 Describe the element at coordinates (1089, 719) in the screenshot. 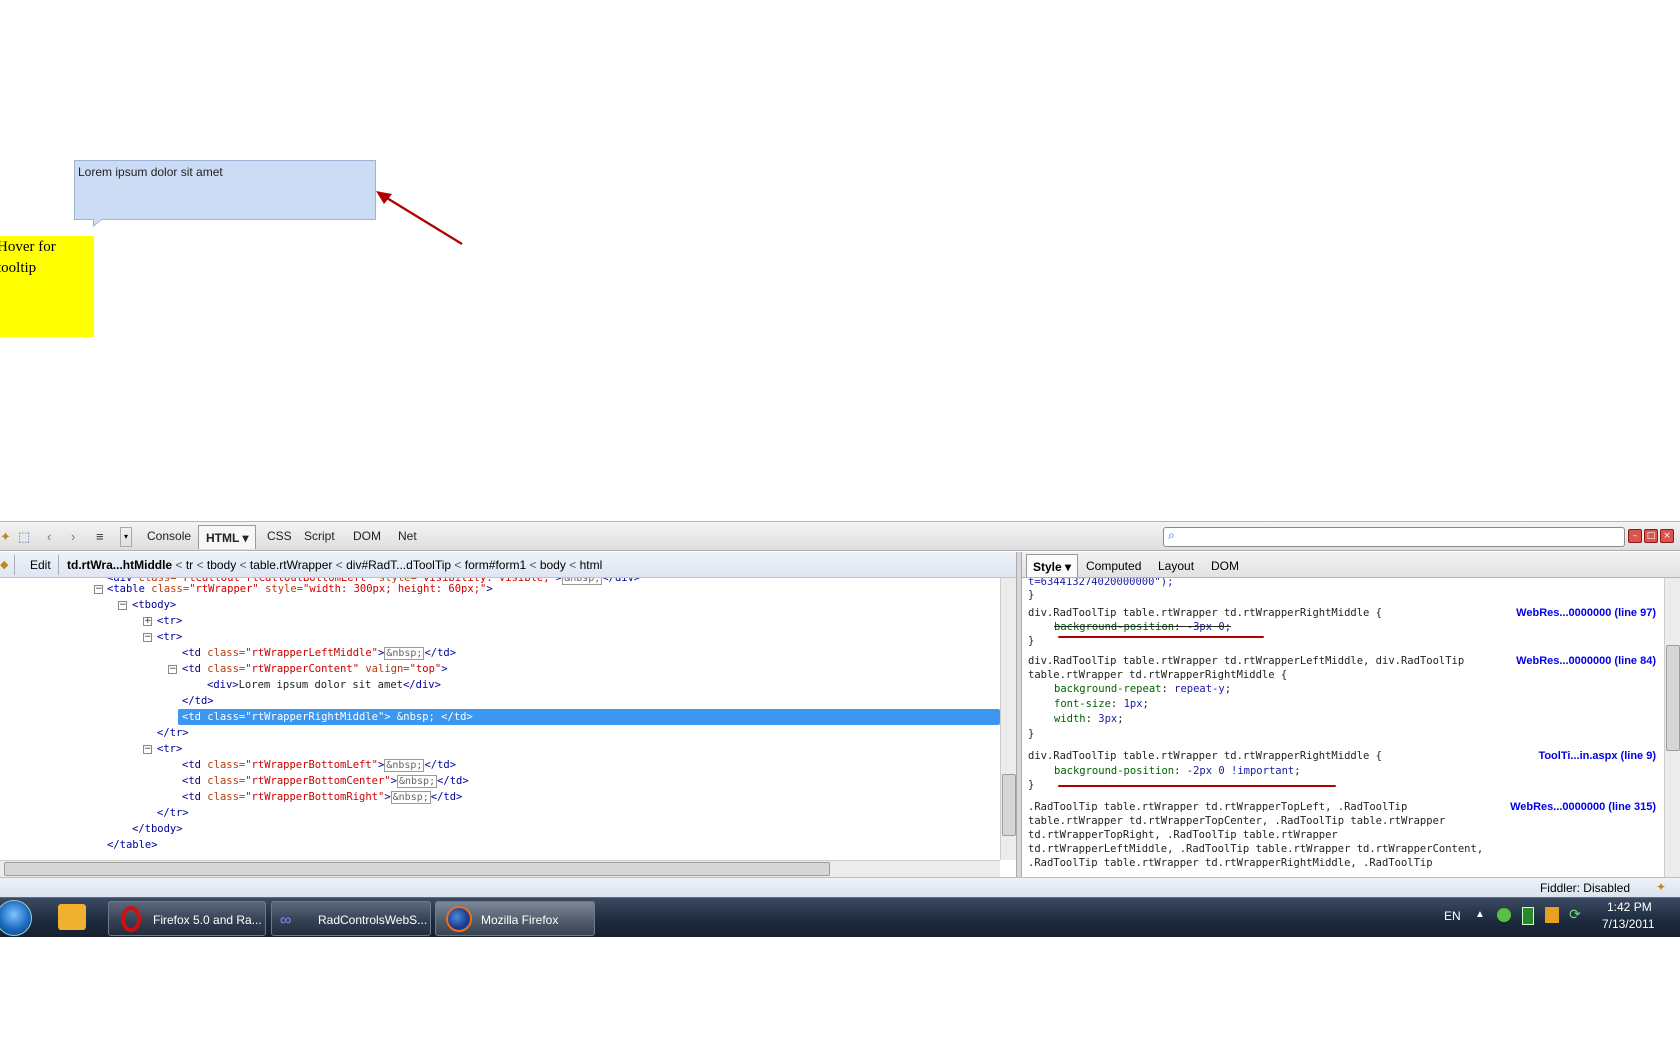

I see `rule-2-prop: width: 3px;` at that location.